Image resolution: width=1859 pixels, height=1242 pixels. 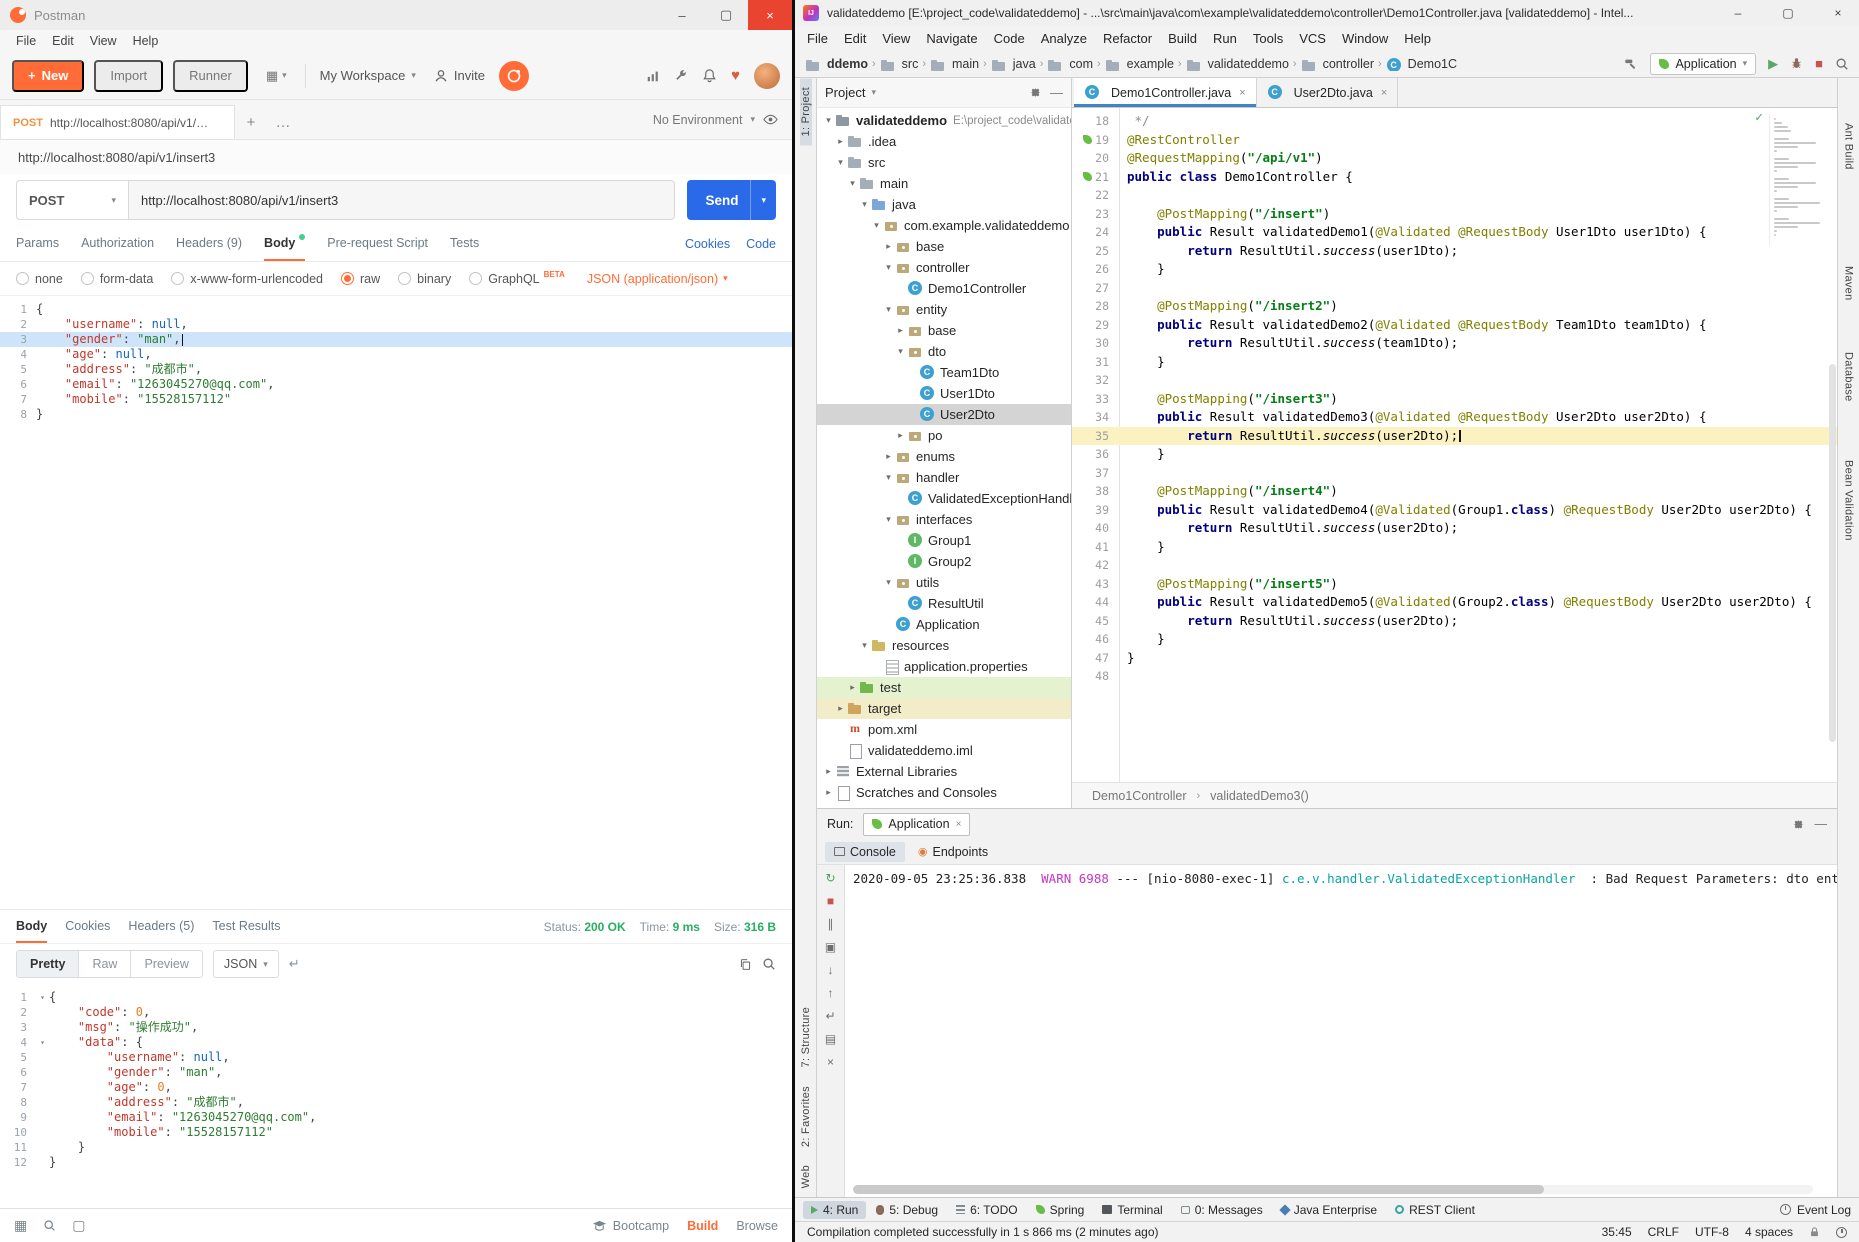 What do you see at coordinates (1849, 283) in the screenshot?
I see `toolwindow-button-maven: Maven` at bounding box center [1849, 283].